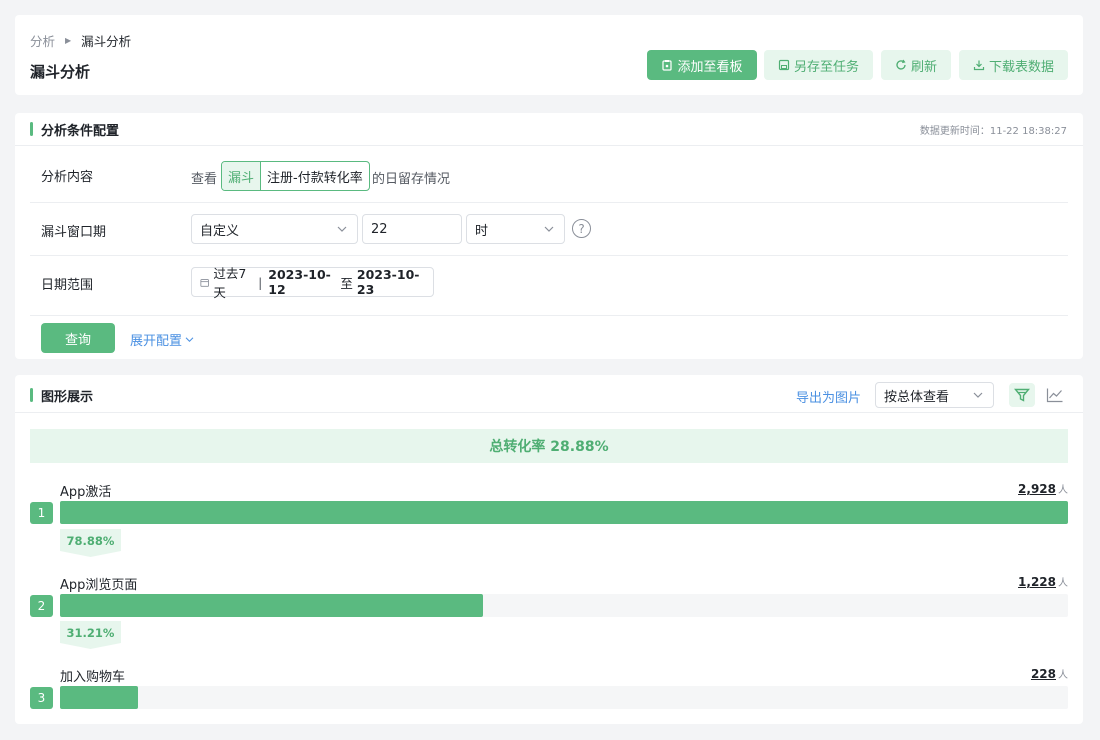 The height and width of the screenshot is (740, 1100). Describe the element at coordinates (581, 228) in the screenshot. I see `help-icon: ?` at that location.